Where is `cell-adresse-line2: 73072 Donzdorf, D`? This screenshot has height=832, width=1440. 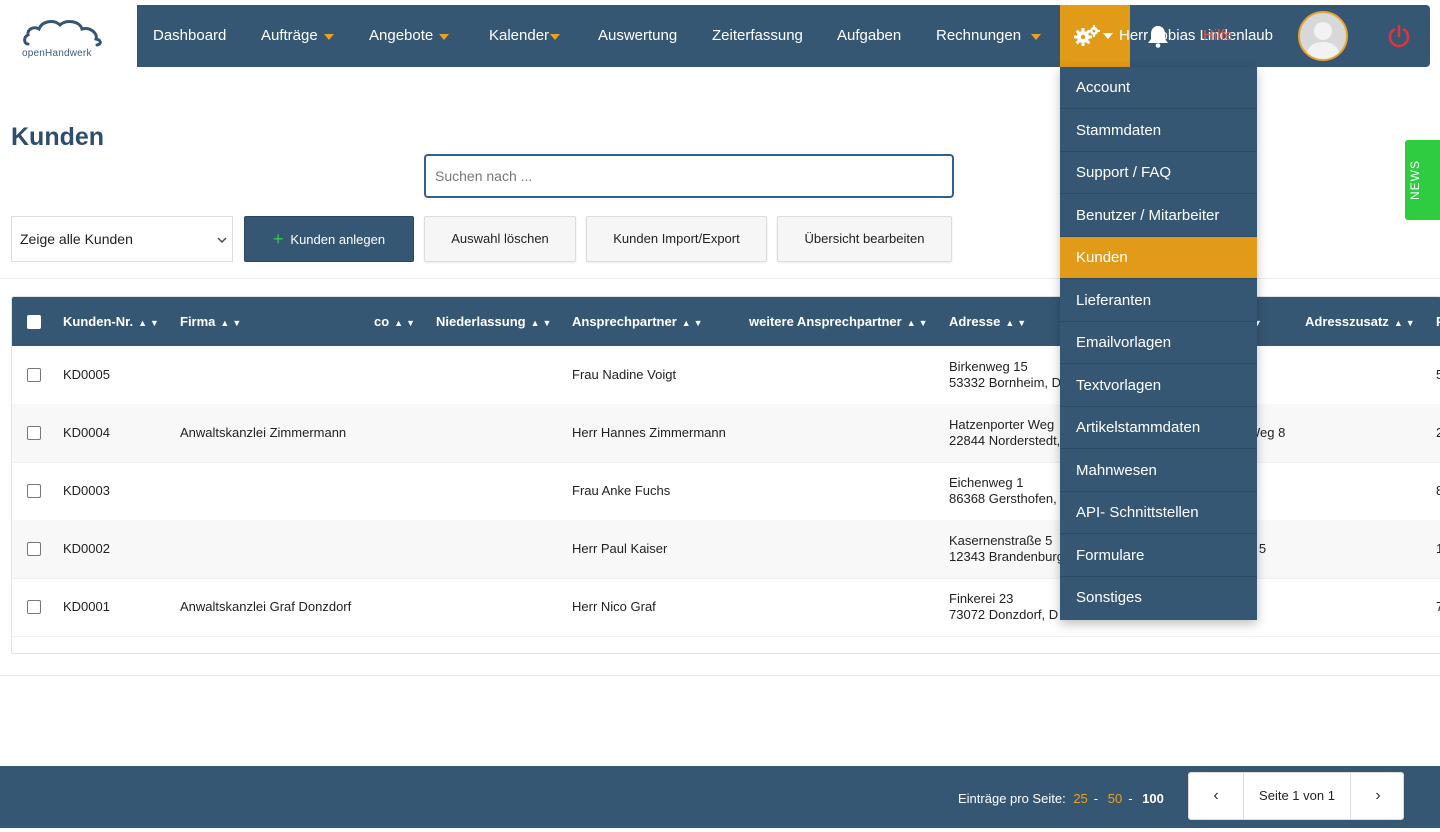
cell-adresse-line2: 73072 Donzdorf, D is located at coordinates (1004, 614).